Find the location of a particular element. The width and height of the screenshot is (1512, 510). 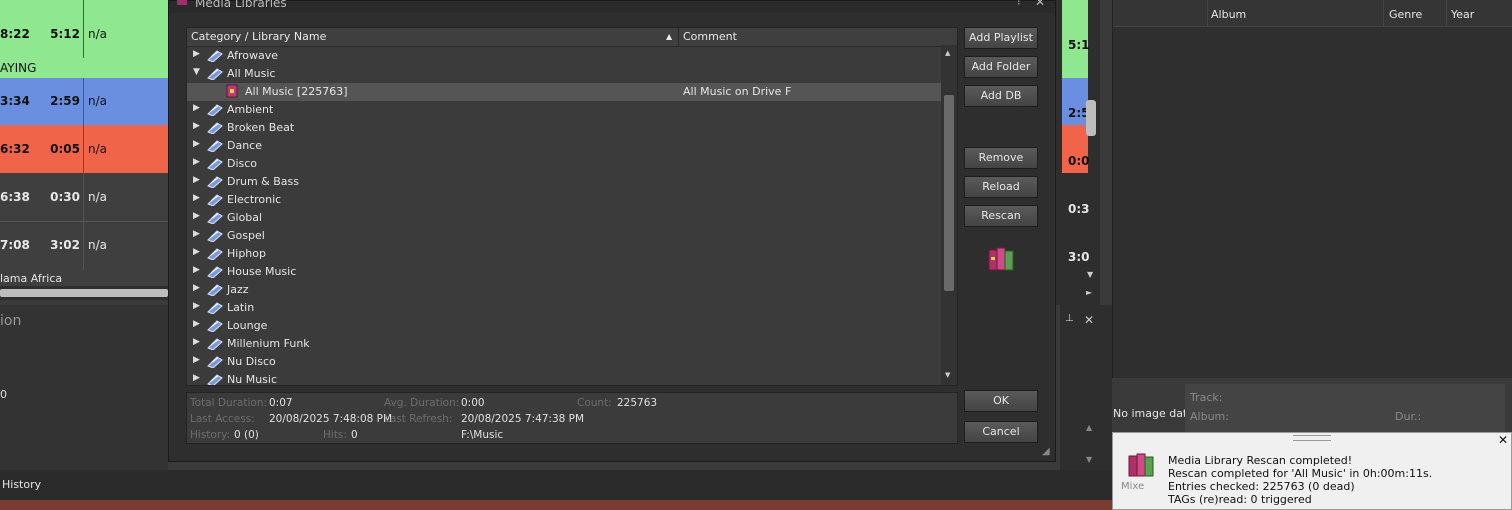

category-item: ▶ Nu Music is located at coordinates (564, 378).